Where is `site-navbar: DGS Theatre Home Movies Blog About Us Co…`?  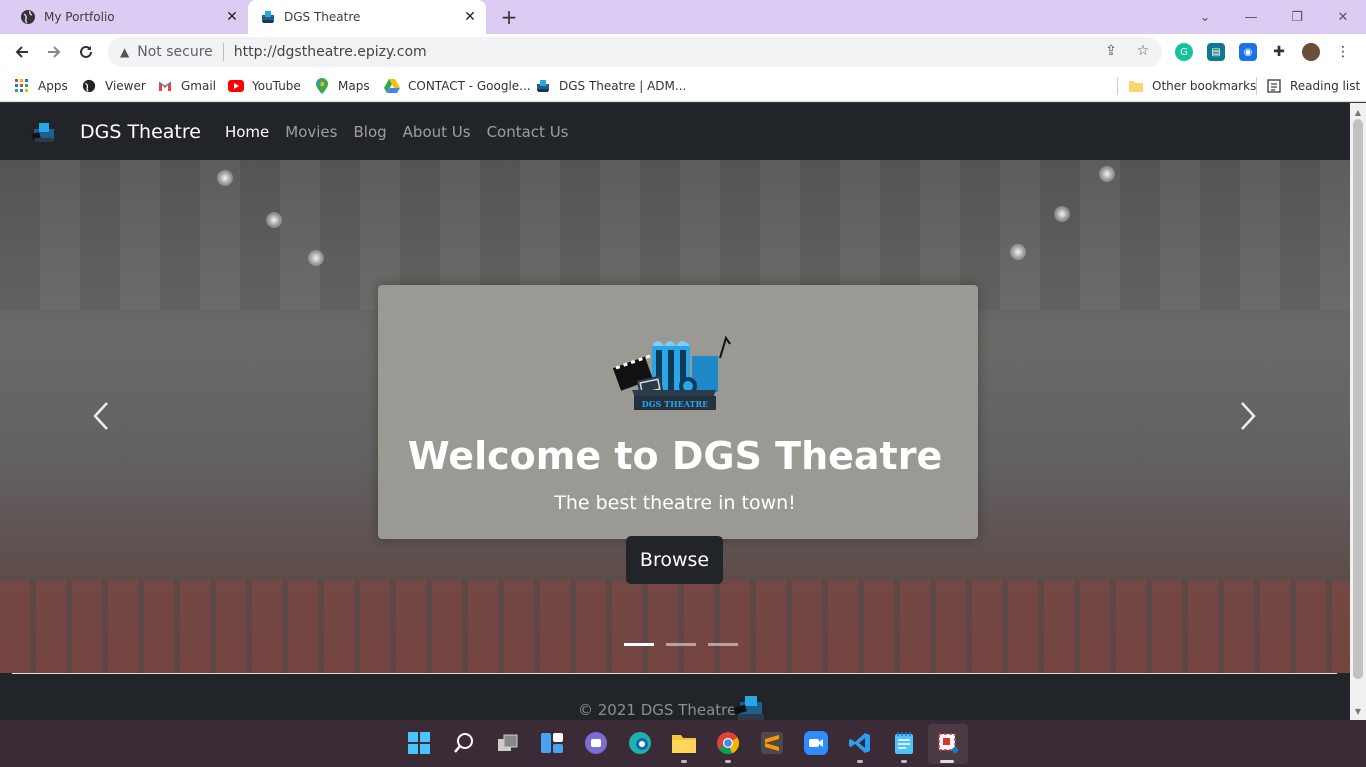 site-navbar: DGS Theatre Home Movies Blog About Us Co… is located at coordinates (675, 131).